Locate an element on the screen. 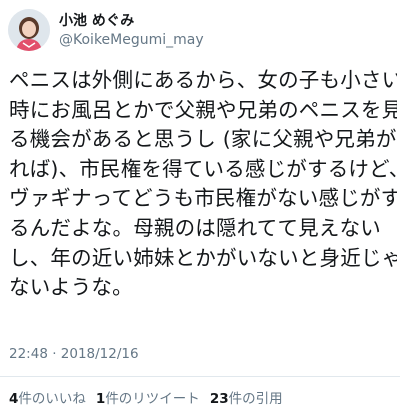 The height and width of the screenshot is (410, 400). user-names: 小池 めぐみ @KoikeMegumi_may is located at coordinates (131, 30).